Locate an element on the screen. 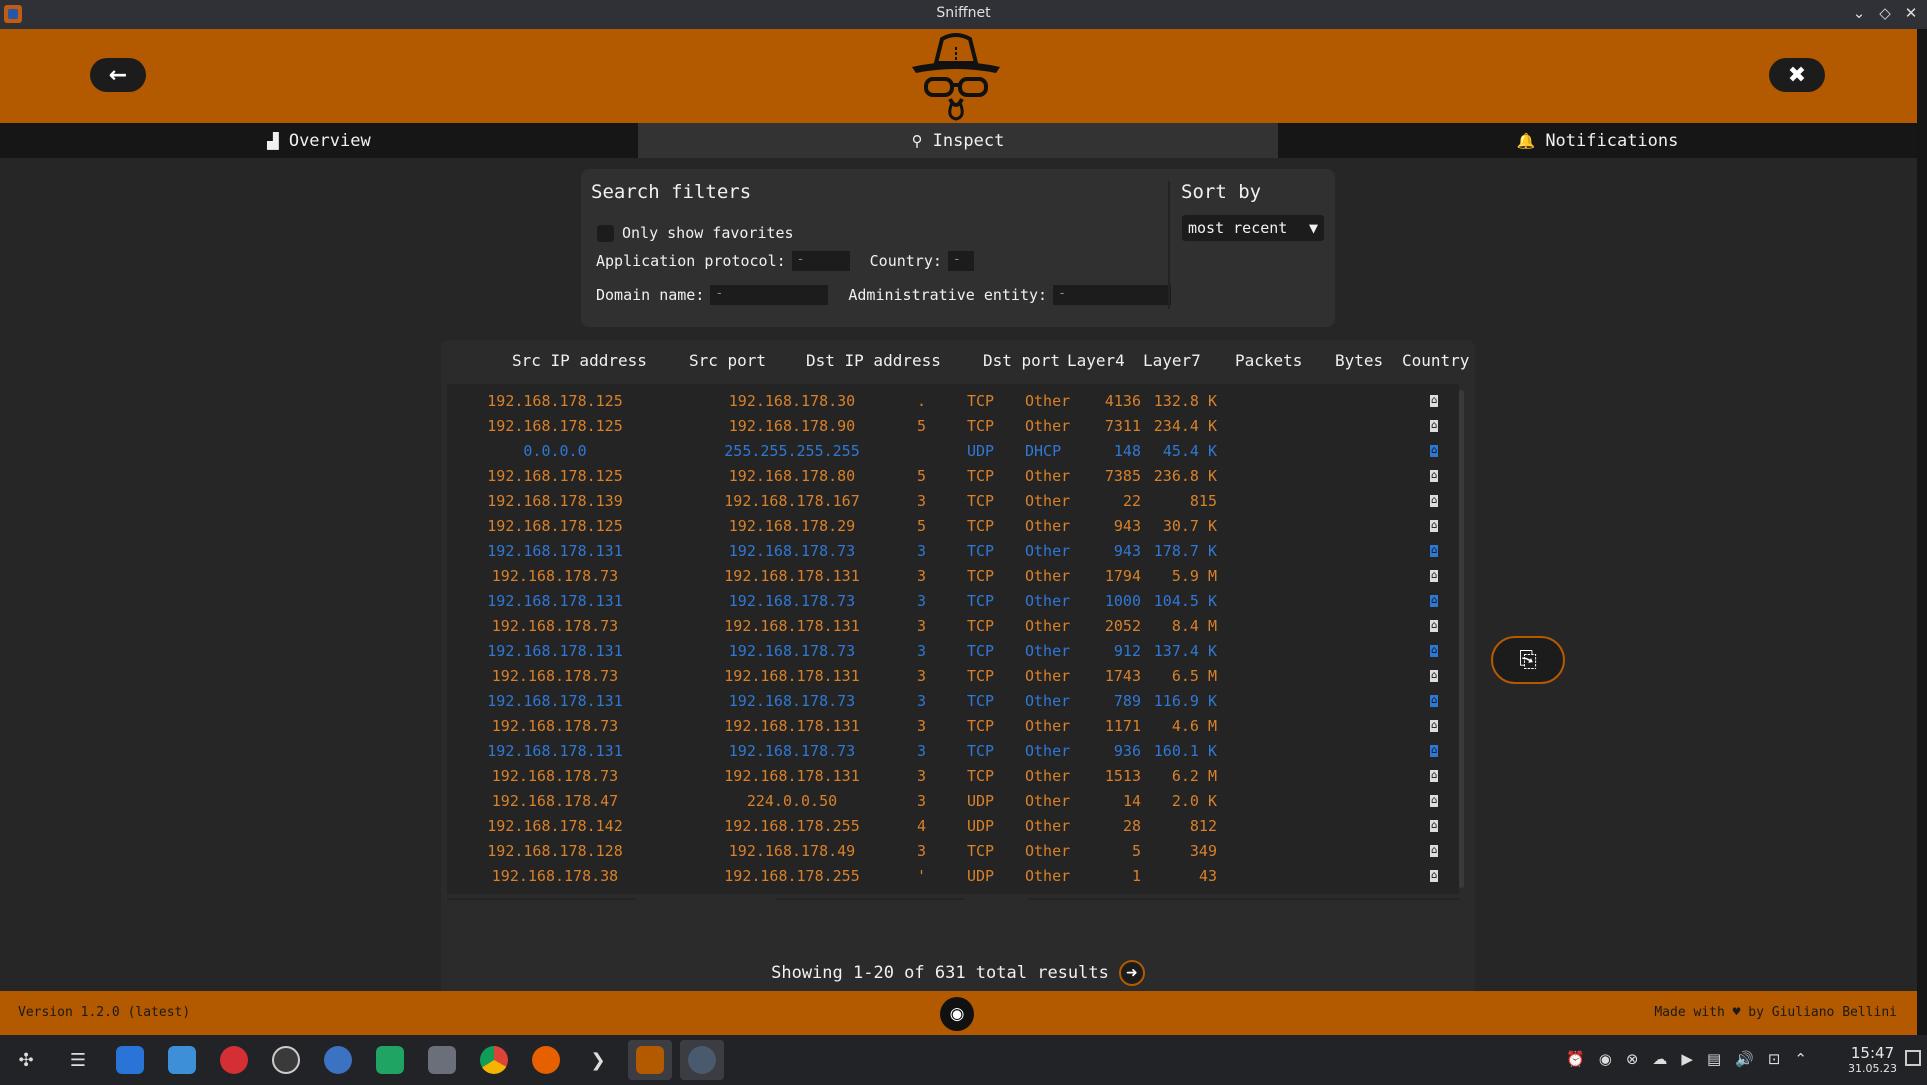 Image resolution: width=1927 pixels, height=1085 pixels. col-src-port: Src port is located at coordinates (727, 360).